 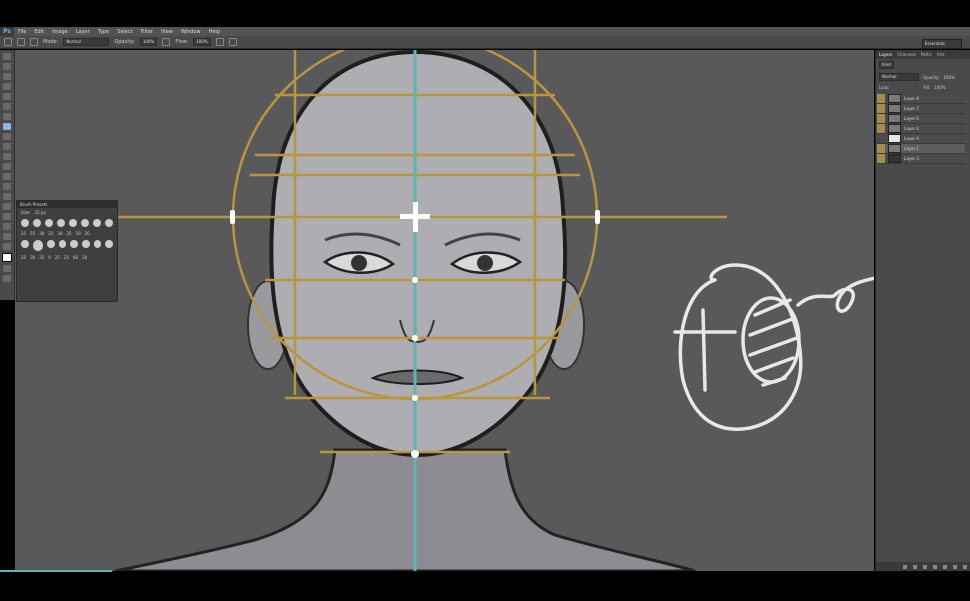 I want to click on marquee-tool-icon, so click(x=7, y=66).